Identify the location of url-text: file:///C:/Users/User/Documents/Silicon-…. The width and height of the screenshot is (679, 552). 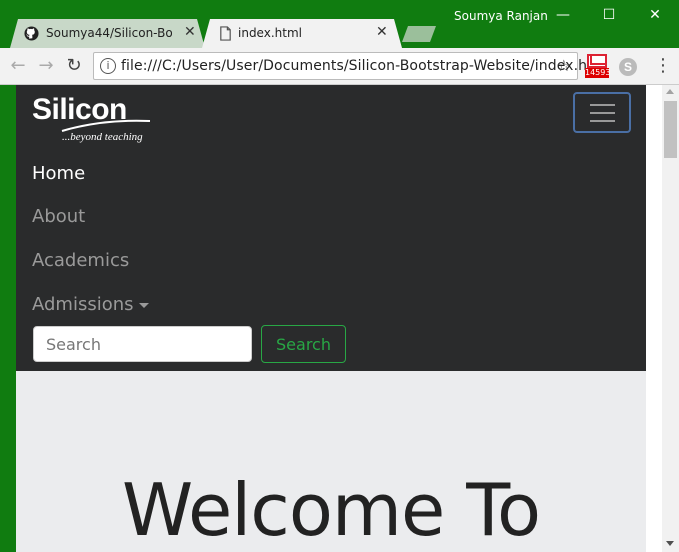
(361, 66).